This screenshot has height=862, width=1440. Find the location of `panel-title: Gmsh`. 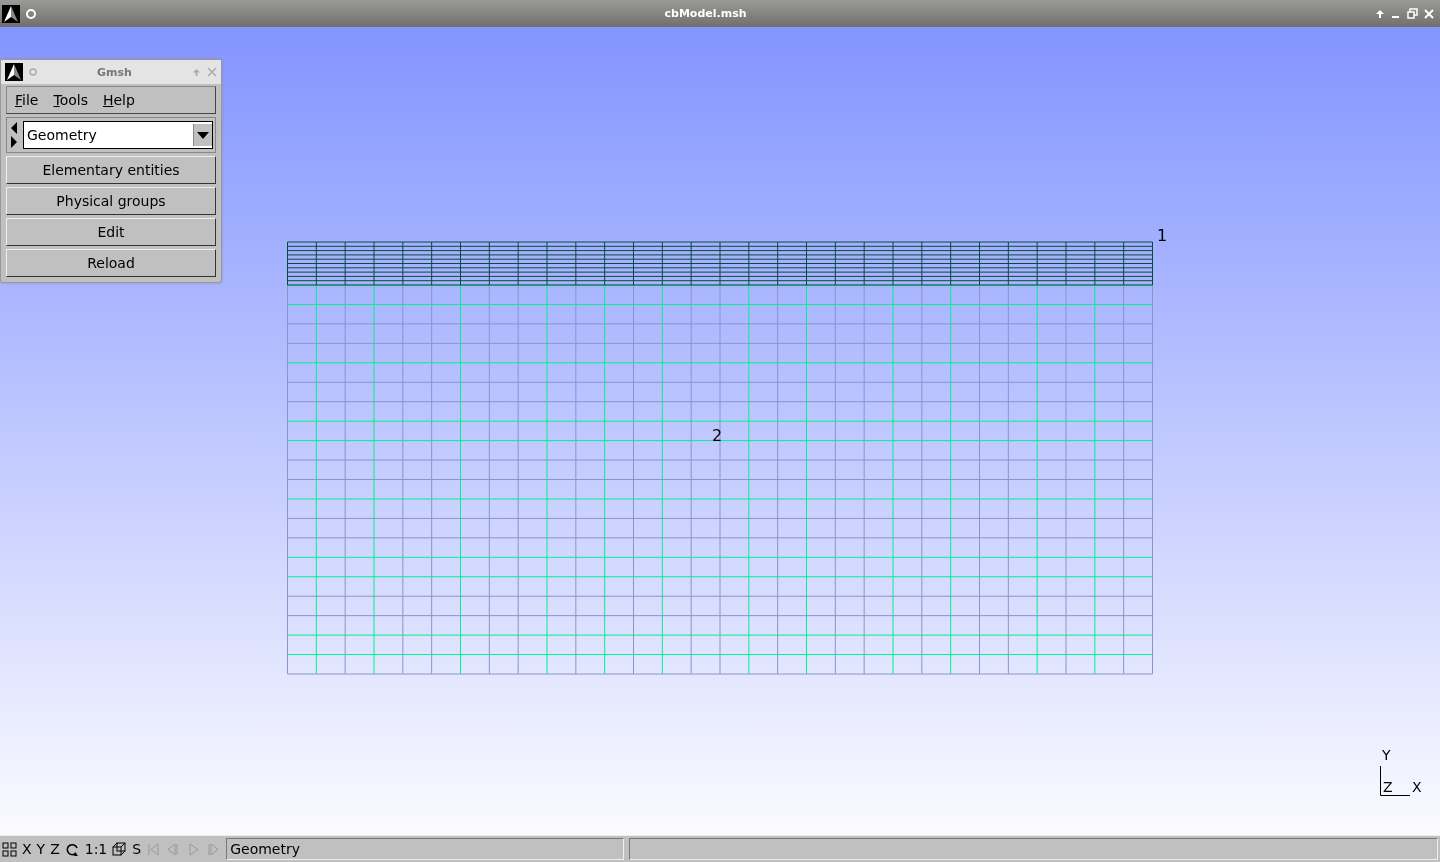

panel-title: Gmsh is located at coordinates (114, 72).